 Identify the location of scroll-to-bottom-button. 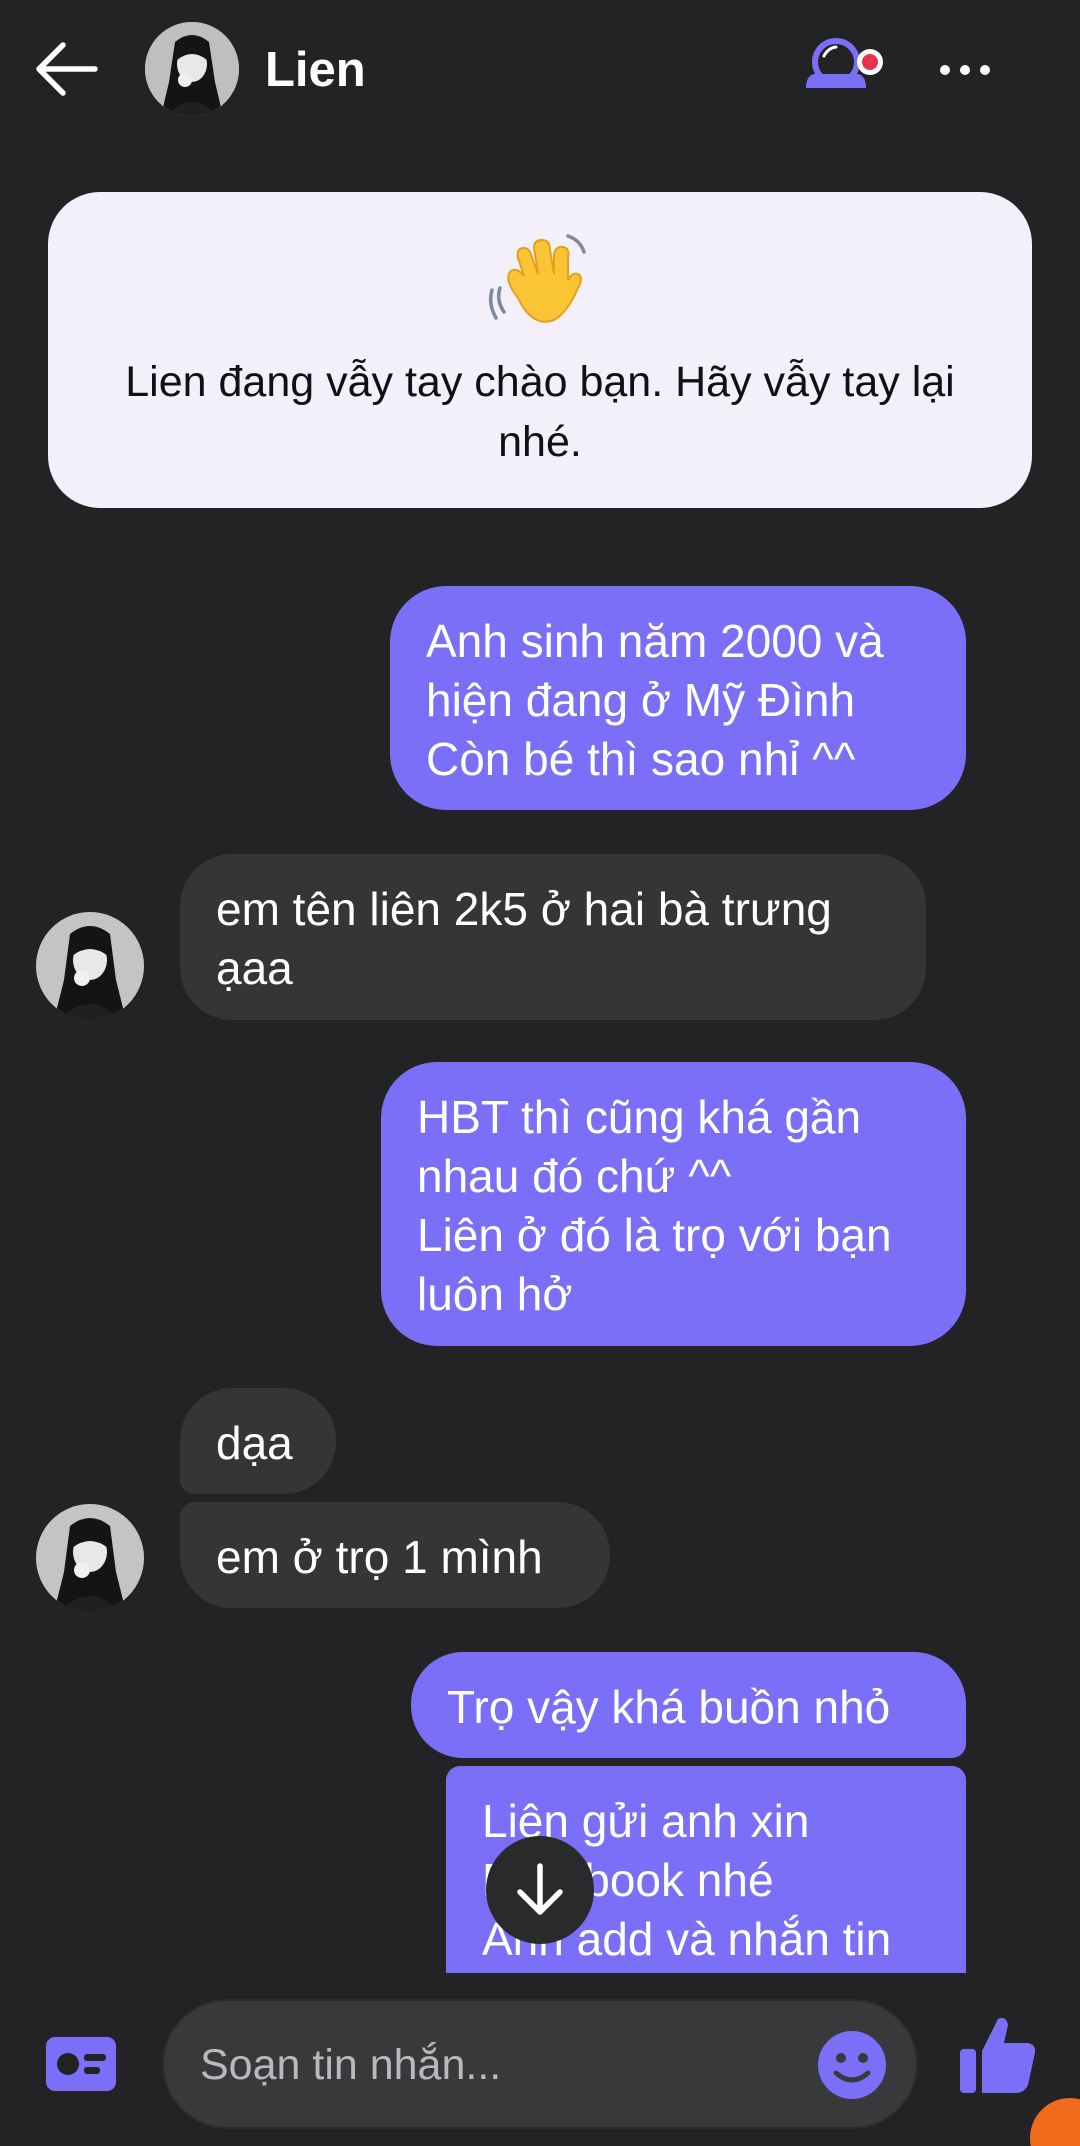
(540, 1890).